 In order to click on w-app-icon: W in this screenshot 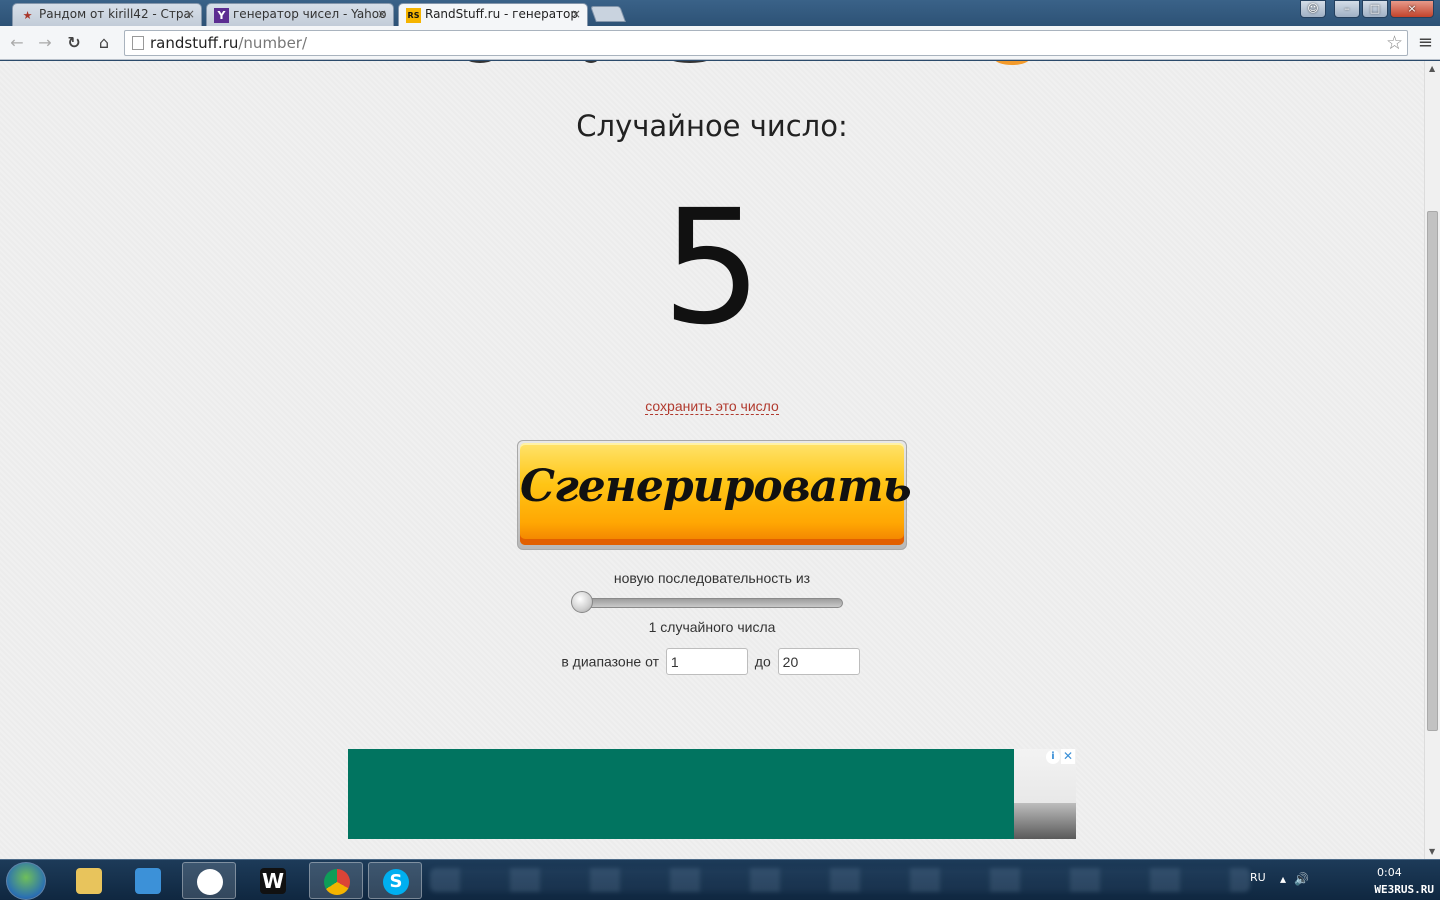, I will do `click(273, 881)`.